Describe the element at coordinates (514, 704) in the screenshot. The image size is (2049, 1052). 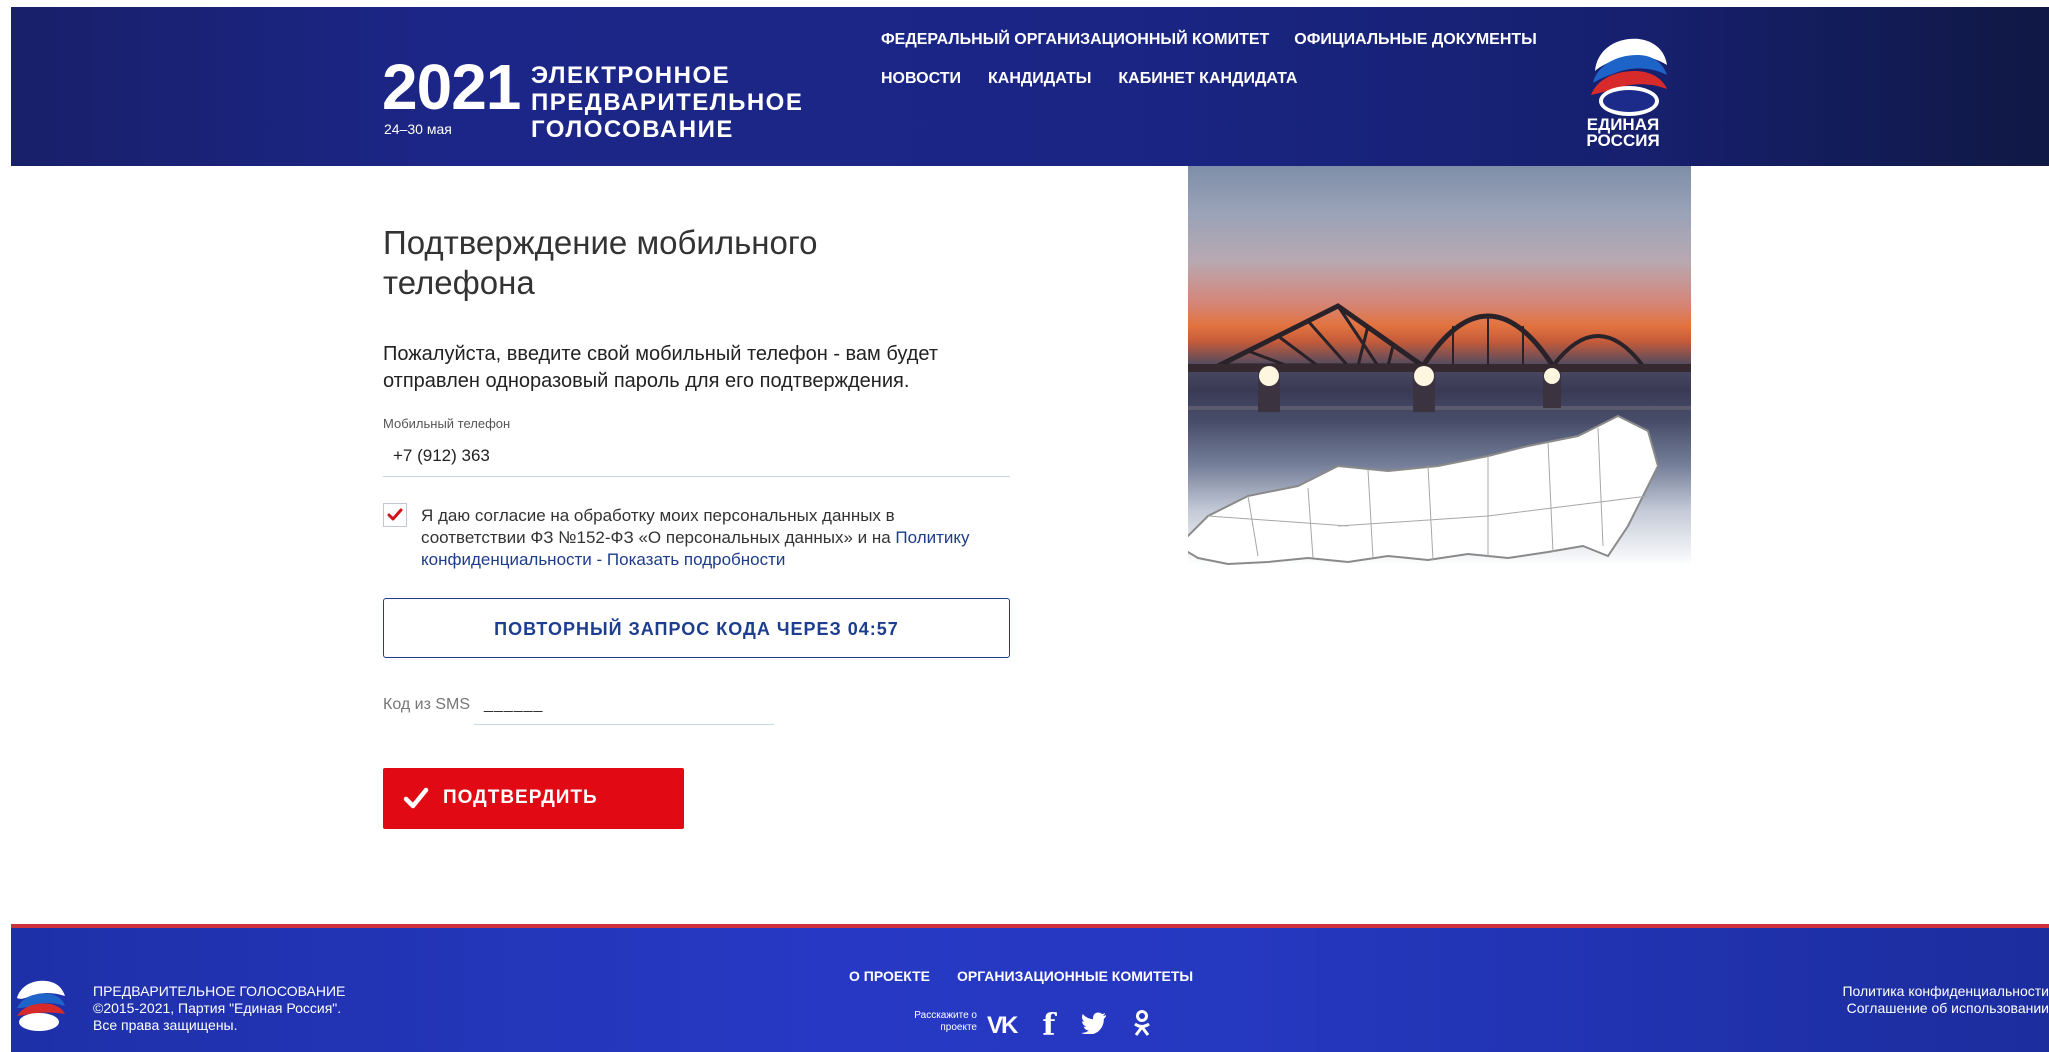
I see `sms-code-mask: ______` at that location.